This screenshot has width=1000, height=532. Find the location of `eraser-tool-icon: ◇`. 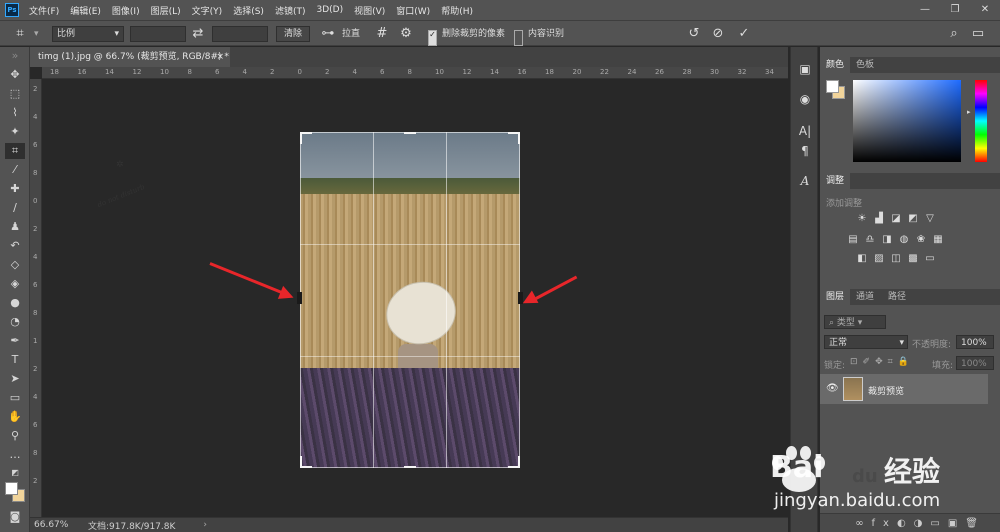

eraser-tool-icon: ◇ is located at coordinates (15, 265).